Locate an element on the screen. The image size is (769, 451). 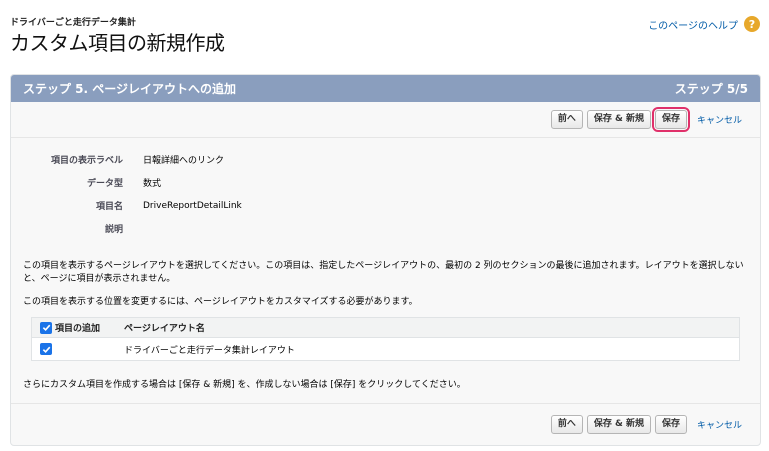
cancel-link: キャンセル is located at coordinates (719, 119).